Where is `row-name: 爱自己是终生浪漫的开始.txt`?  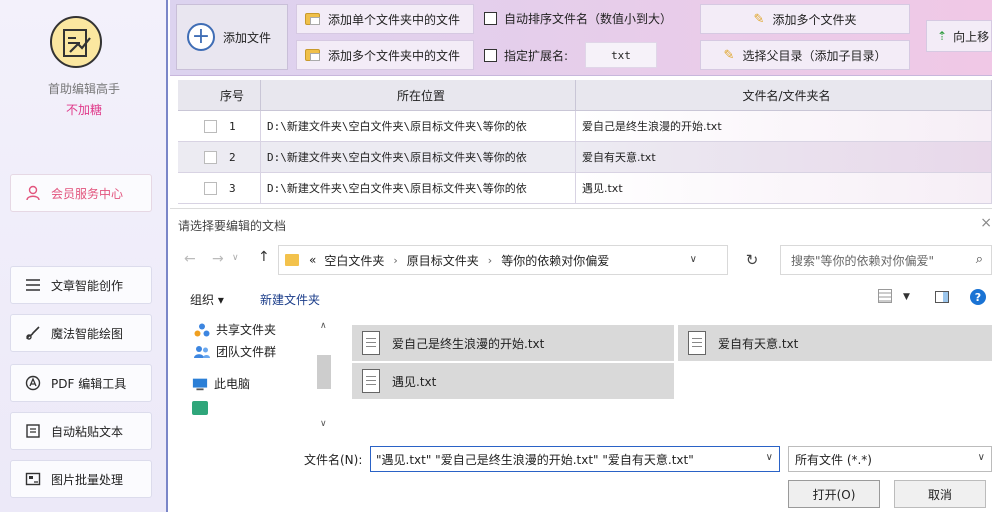 row-name: 爱自己是终生浪漫的开始.txt is located at coordinates (784, 126).